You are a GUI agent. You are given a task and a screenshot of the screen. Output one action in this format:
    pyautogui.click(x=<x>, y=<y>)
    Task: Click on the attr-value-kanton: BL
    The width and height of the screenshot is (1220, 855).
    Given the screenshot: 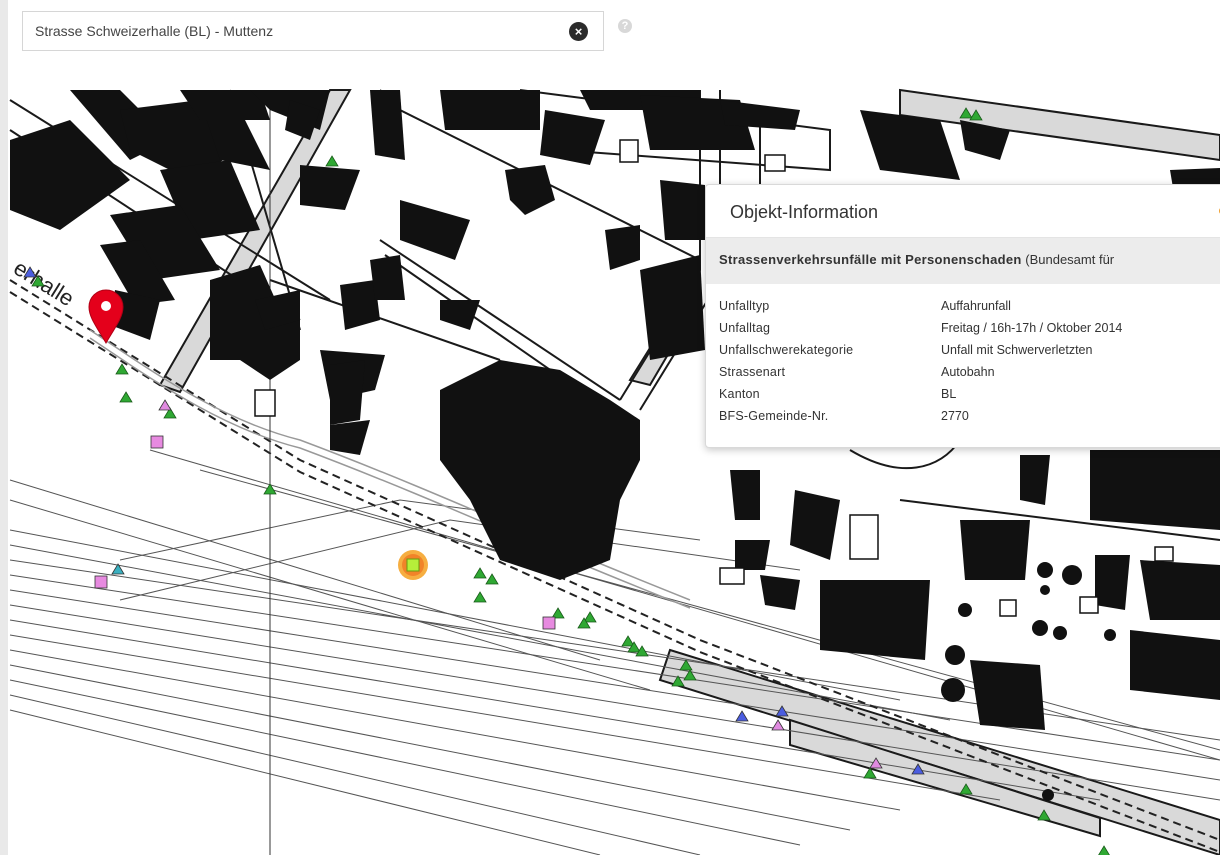 What is the action you would take?
    pyautogui.click(x=949, y=394)
    